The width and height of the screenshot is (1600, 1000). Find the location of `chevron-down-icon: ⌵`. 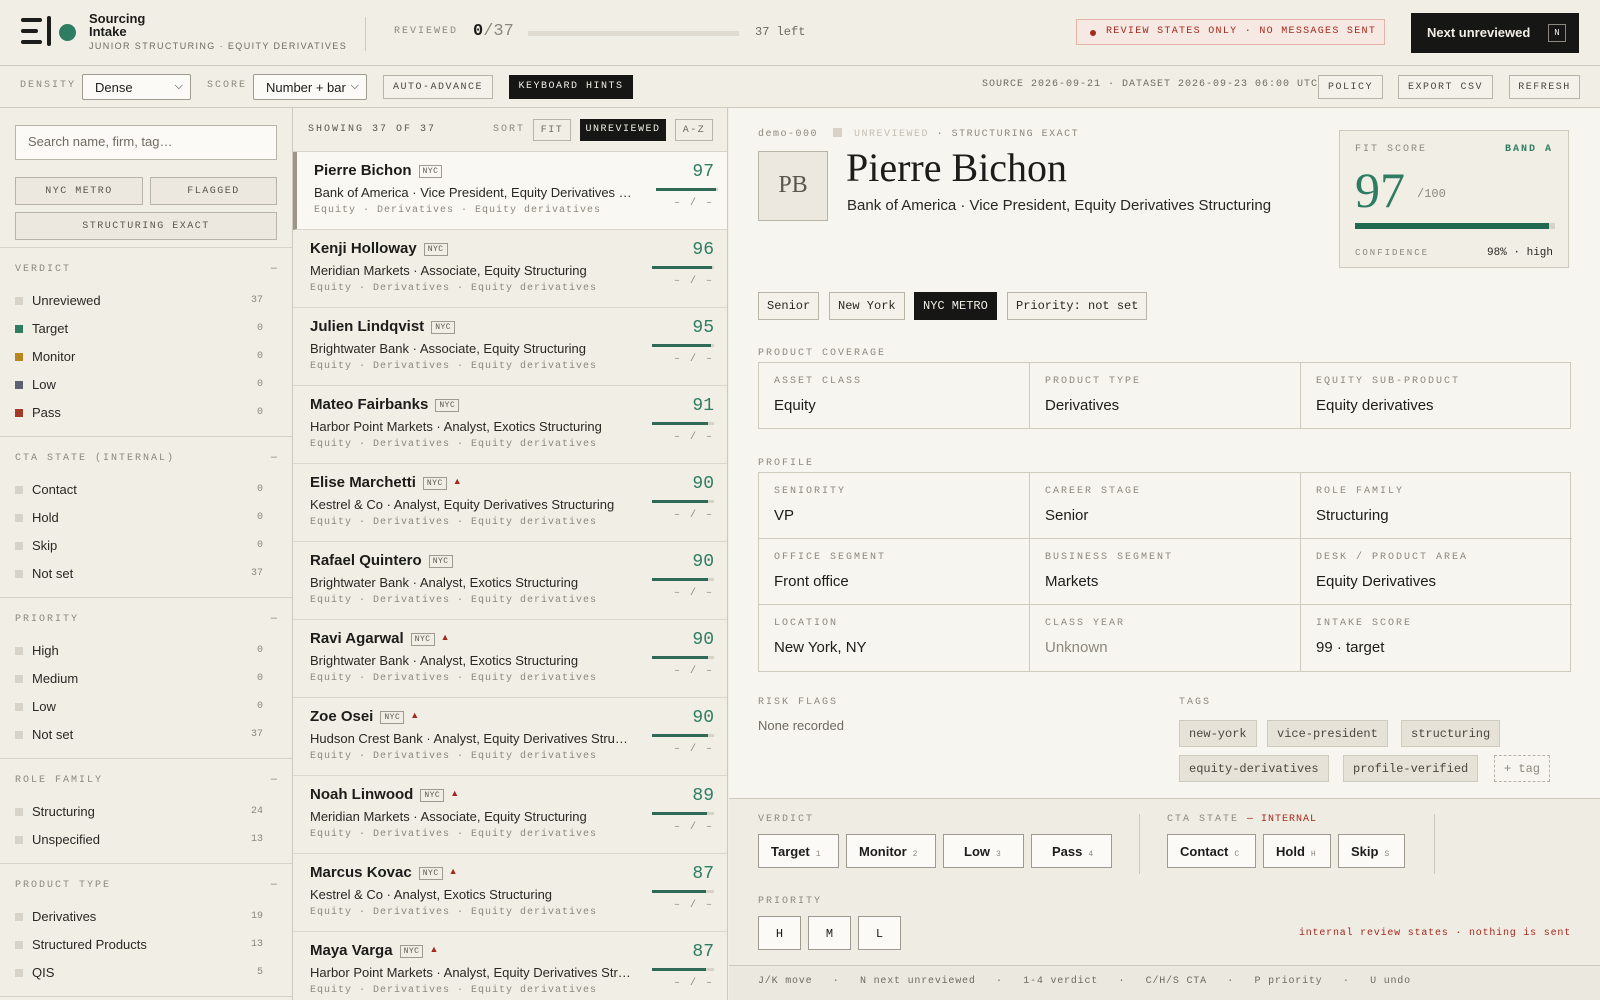

chevron-down-icon: ⌵ is located at coordinates (178, 86).